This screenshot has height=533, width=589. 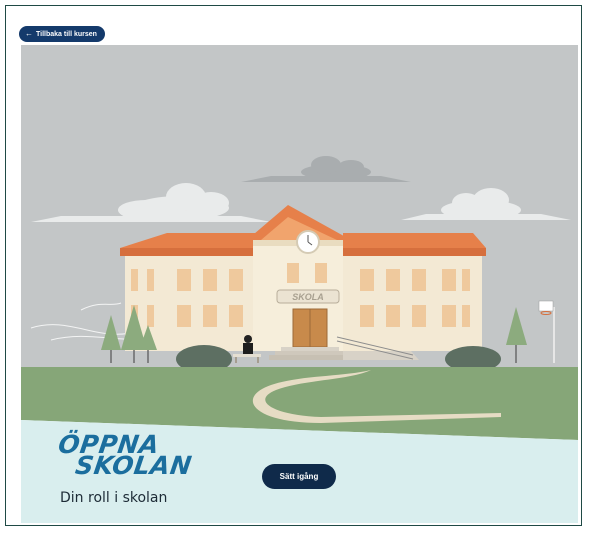 What do you see at coordinates (299, 476) in the screenshot?
I see `start-button: Sätt igång` at bounding box center [299, 476].